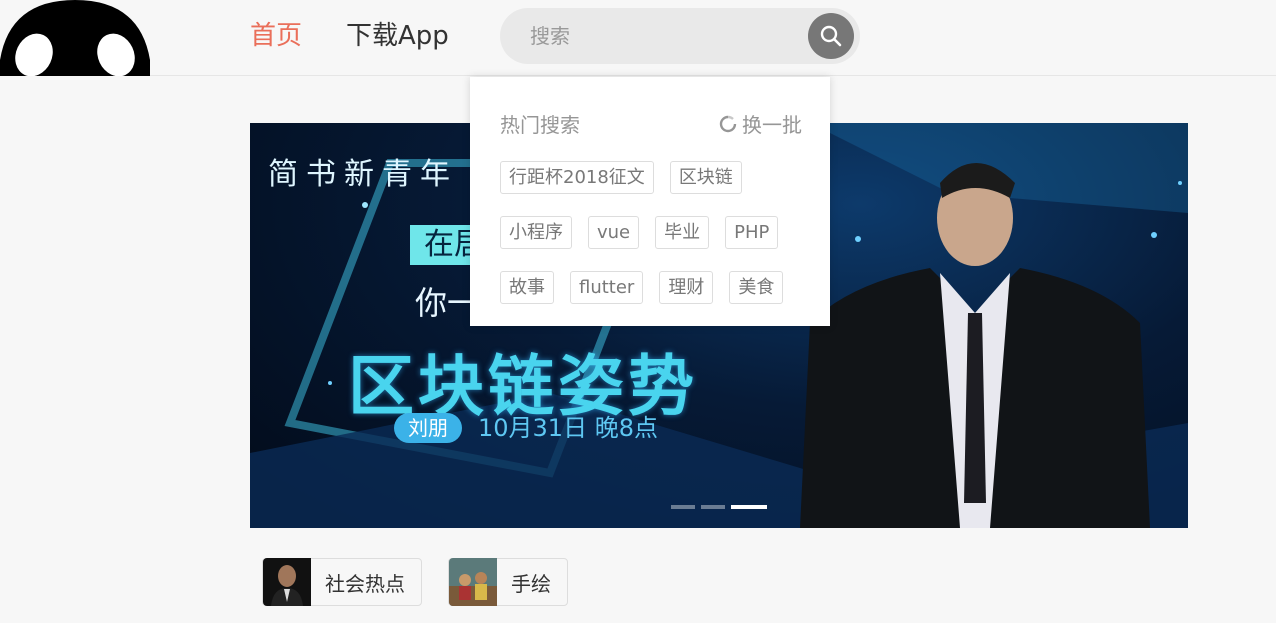  Describe the element at coordinates (655, 287) in the screenshot. I see `tag-row: 故事 flutter 理财 美食` at that location.